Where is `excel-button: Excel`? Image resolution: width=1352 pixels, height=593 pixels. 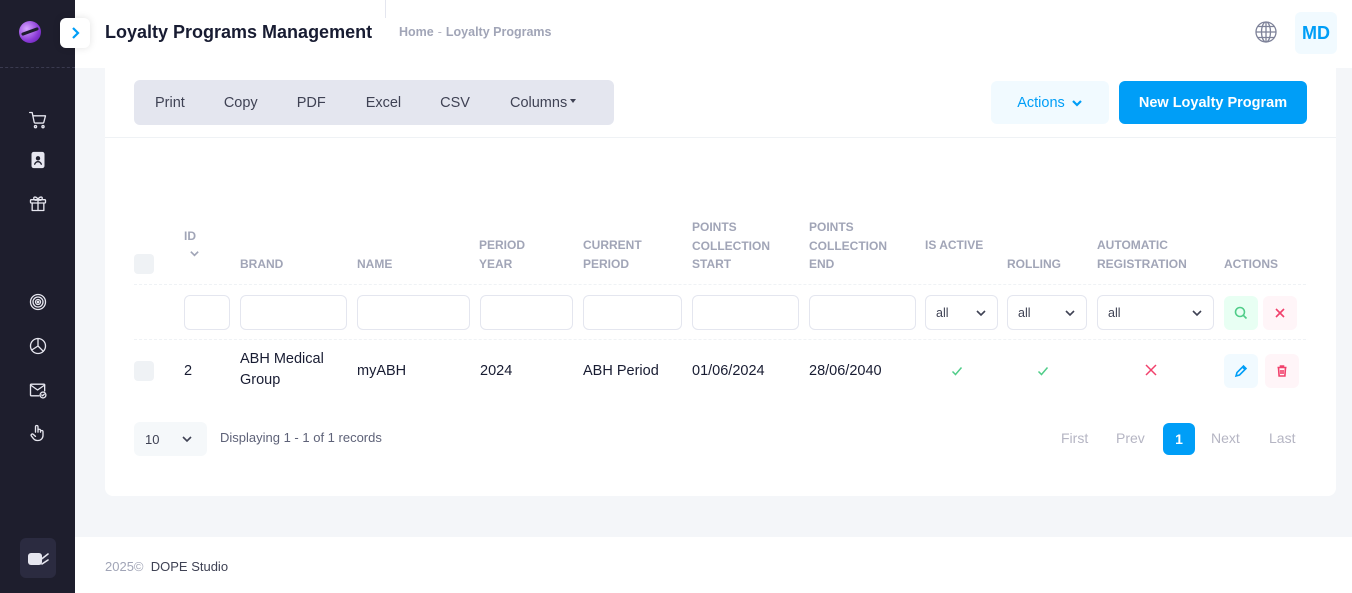 excel-button: Excel is located at coordinates (363, 103).